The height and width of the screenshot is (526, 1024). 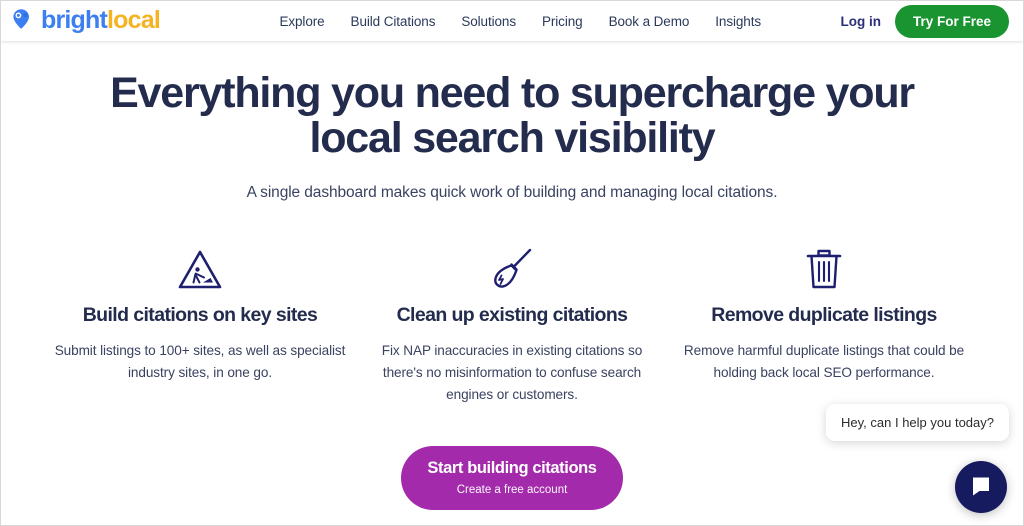 I want to click on nav-item-pricing: Pricing, so click(x=562, y=21).